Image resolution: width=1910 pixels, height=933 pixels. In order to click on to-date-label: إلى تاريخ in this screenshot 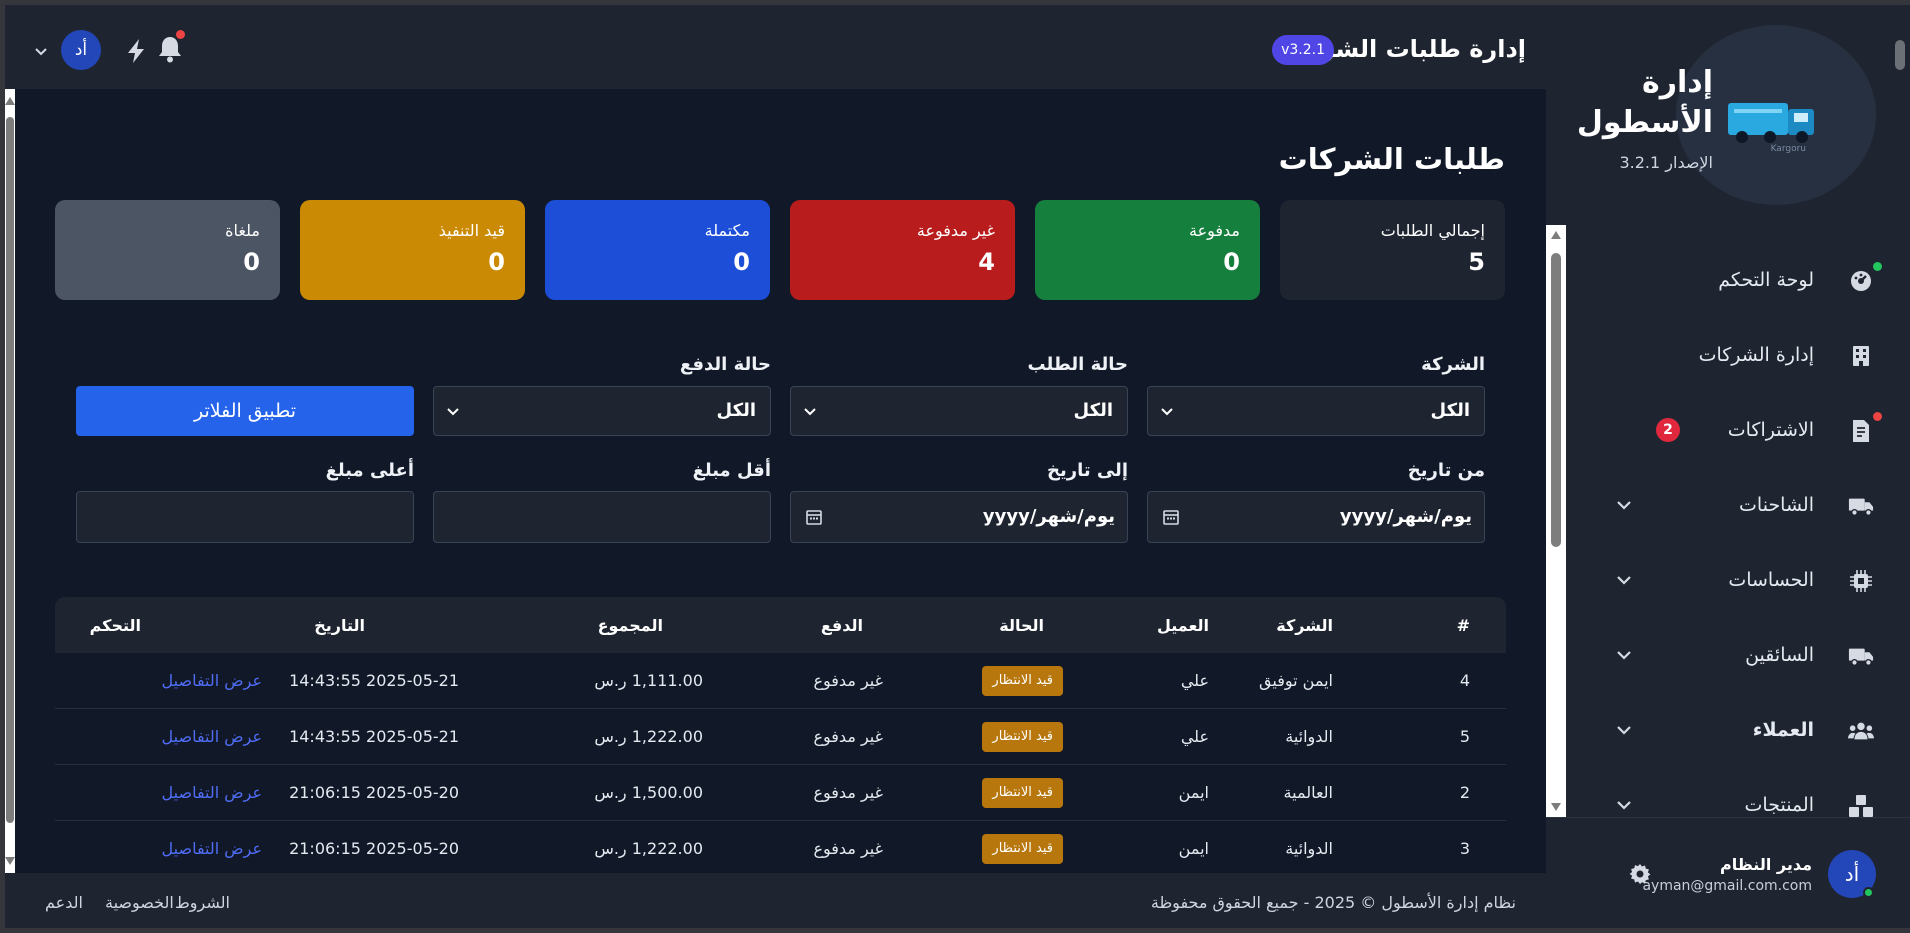, I will do `click(1087, 470)`.